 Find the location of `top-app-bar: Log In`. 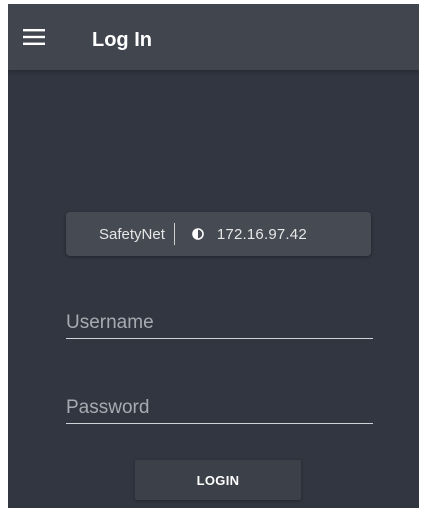

top-app-bar: Log In is located at coordinates (213, 37).